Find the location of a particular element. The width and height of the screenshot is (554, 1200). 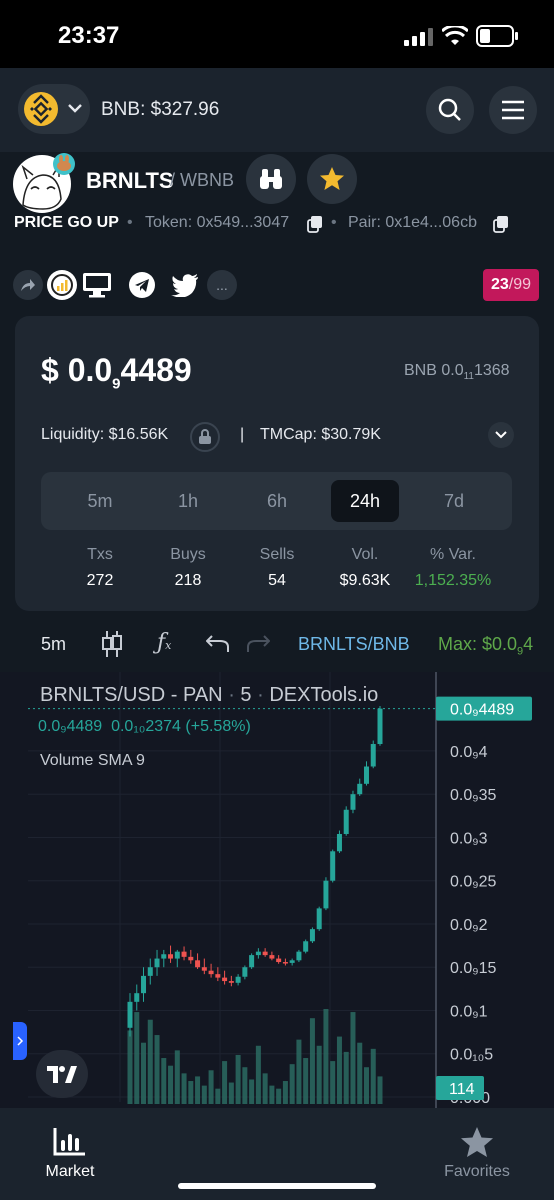

y-tick-label: 0.0₉2 is located at coordinates (469, 925).